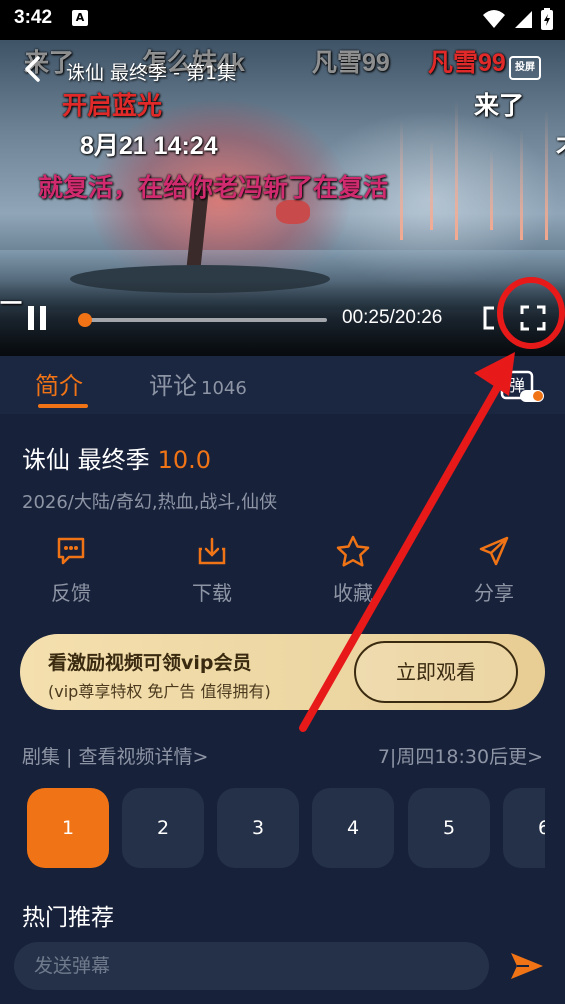 This screenshot has height=1004, width=565. I want to click on battery-icon, so click(547, 19).